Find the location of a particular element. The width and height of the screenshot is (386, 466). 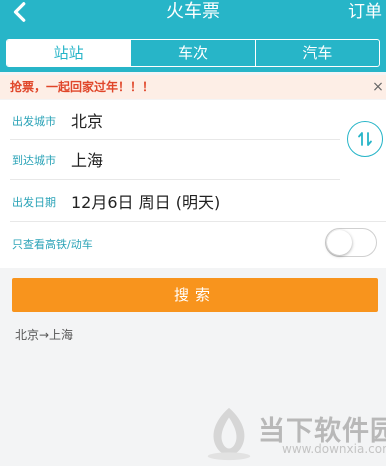

toggle-knob is located at coordinates (339, 242).